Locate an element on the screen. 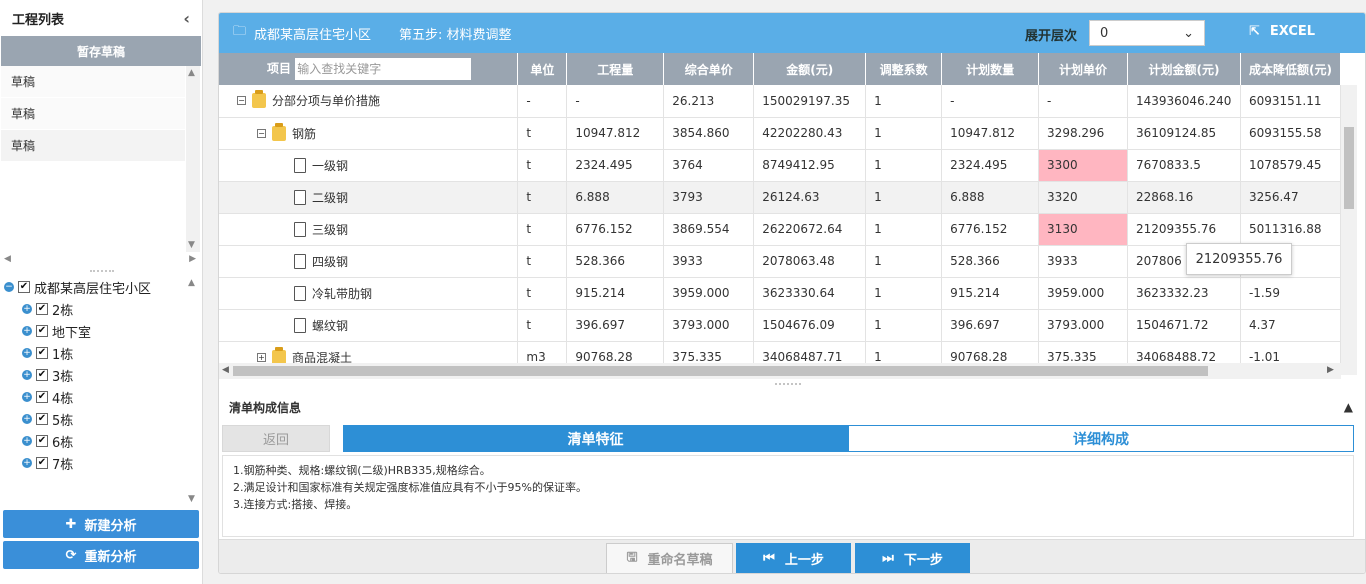 The height and width of the screenshot is (584, 1366). rename-draft-button: 🖫 重命名草稿 is located at coordinates (669, 558).